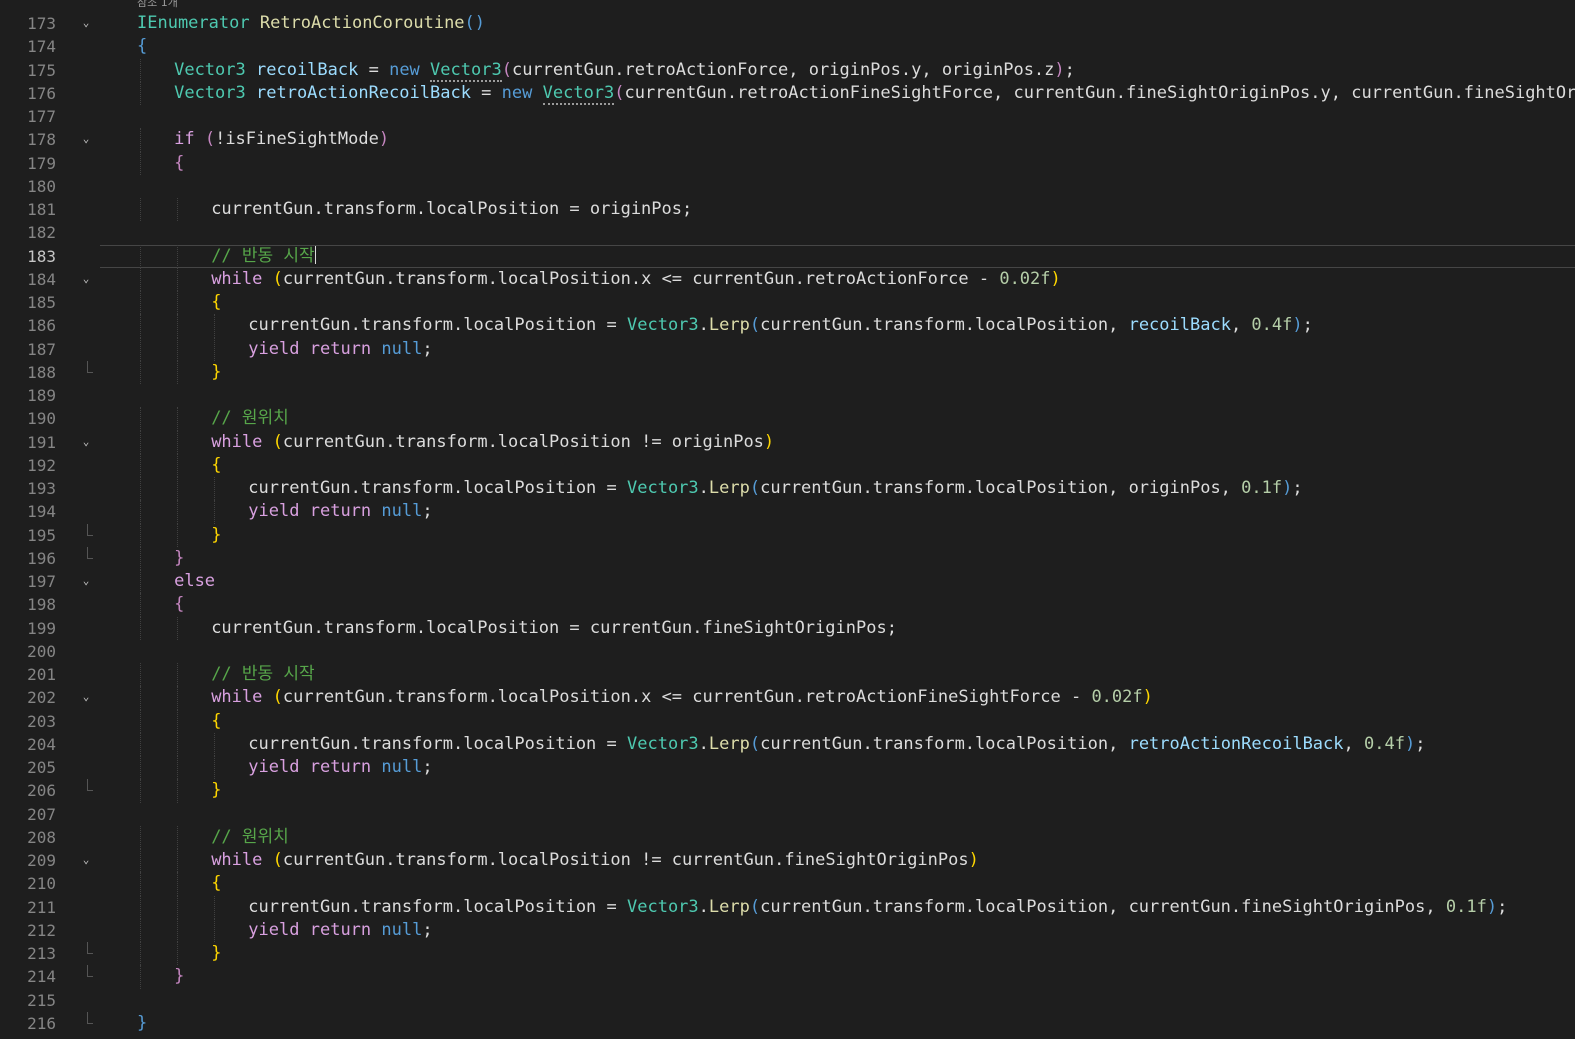 The image size is (1575, 1039). Describe the element at coordinates (787, 884) in the screenshot. I see `code-line: 210 {` at that location.